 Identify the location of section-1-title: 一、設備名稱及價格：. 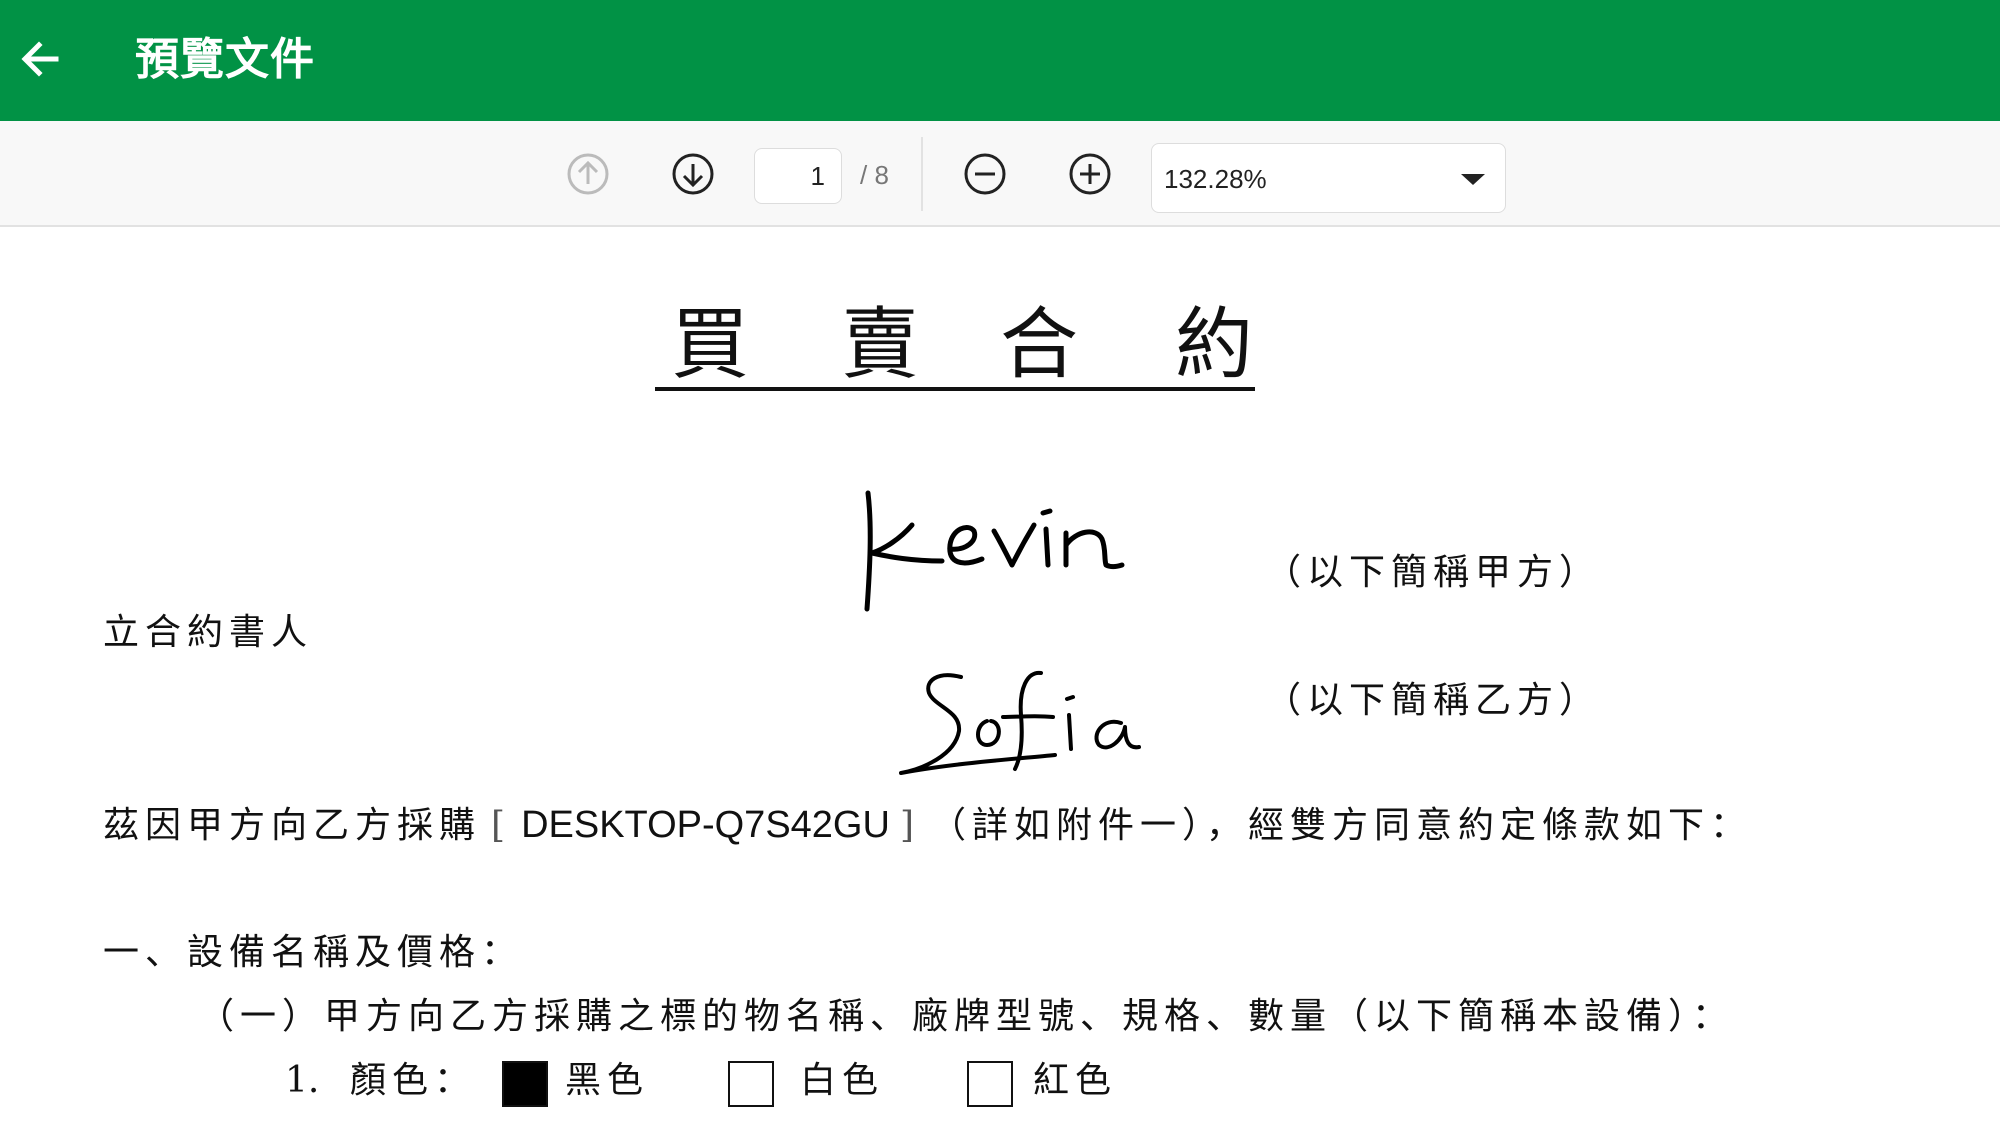
(313, 952).